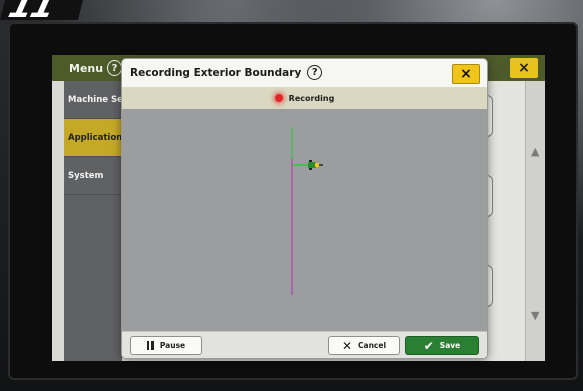 The image size is (583, 391). What do you see at coordinates (86, 175) in the screenshot?
I see `menu-item-label: System` at bounding box center [86, 175].